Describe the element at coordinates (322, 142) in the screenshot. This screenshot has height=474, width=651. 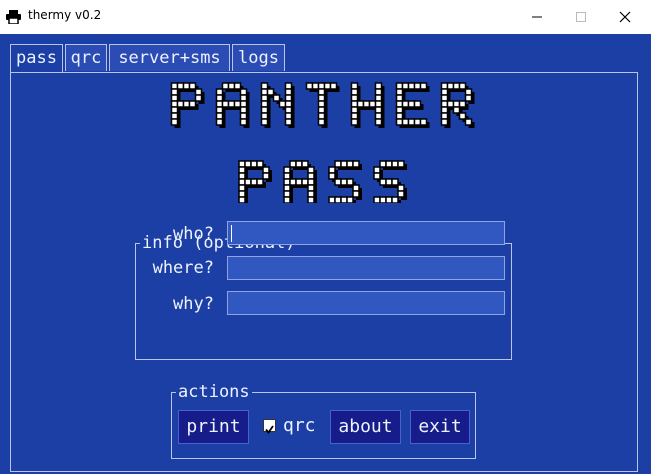
I see `panther-pass-logo: PANTHER PASS` at that location.